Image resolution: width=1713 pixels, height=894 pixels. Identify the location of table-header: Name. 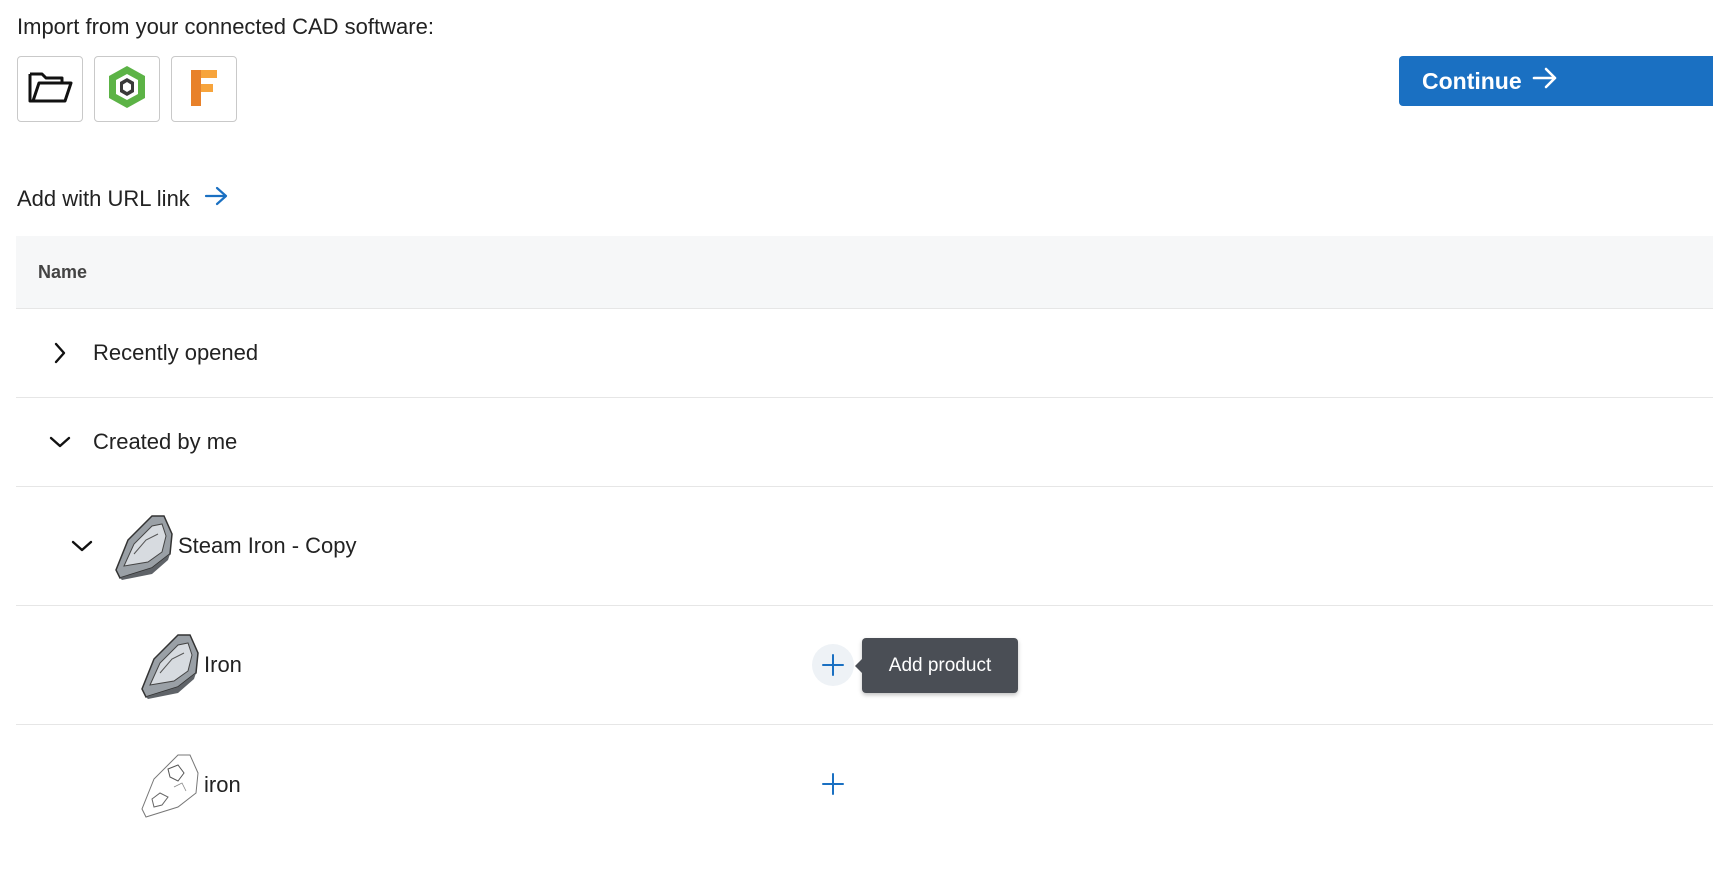
(864, 272).